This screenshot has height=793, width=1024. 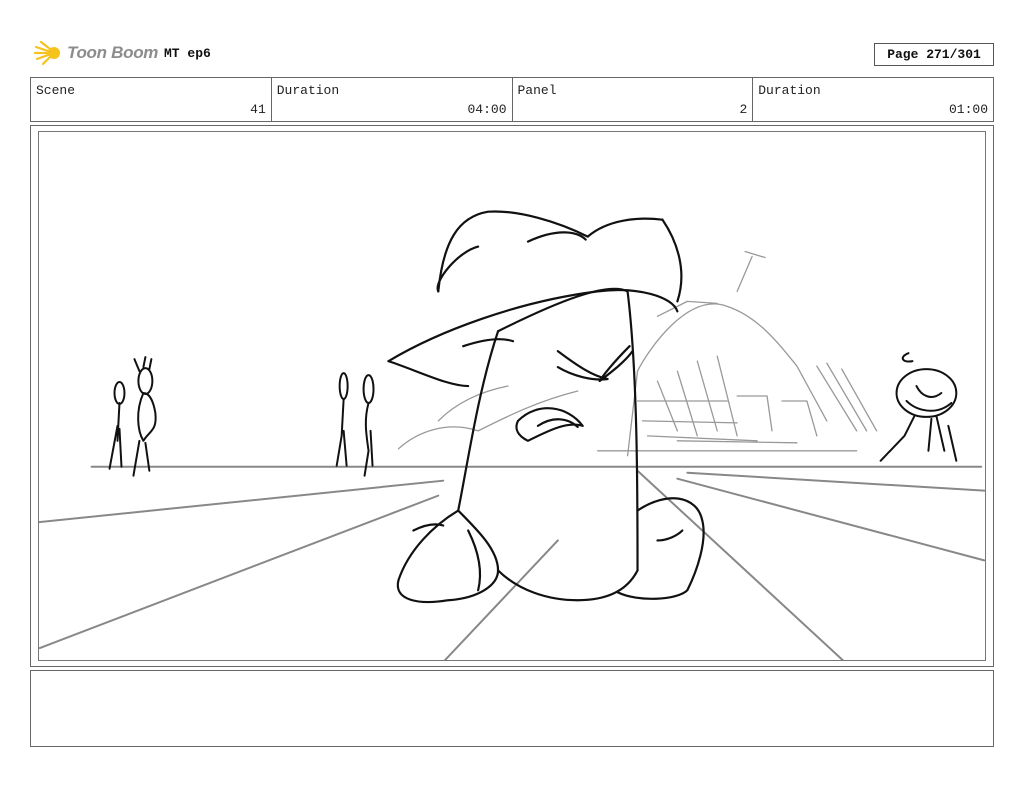 What do you see at coordinates (241, 416) in the screenshot?
I see `left-figures` at bounding box center [241, 416].